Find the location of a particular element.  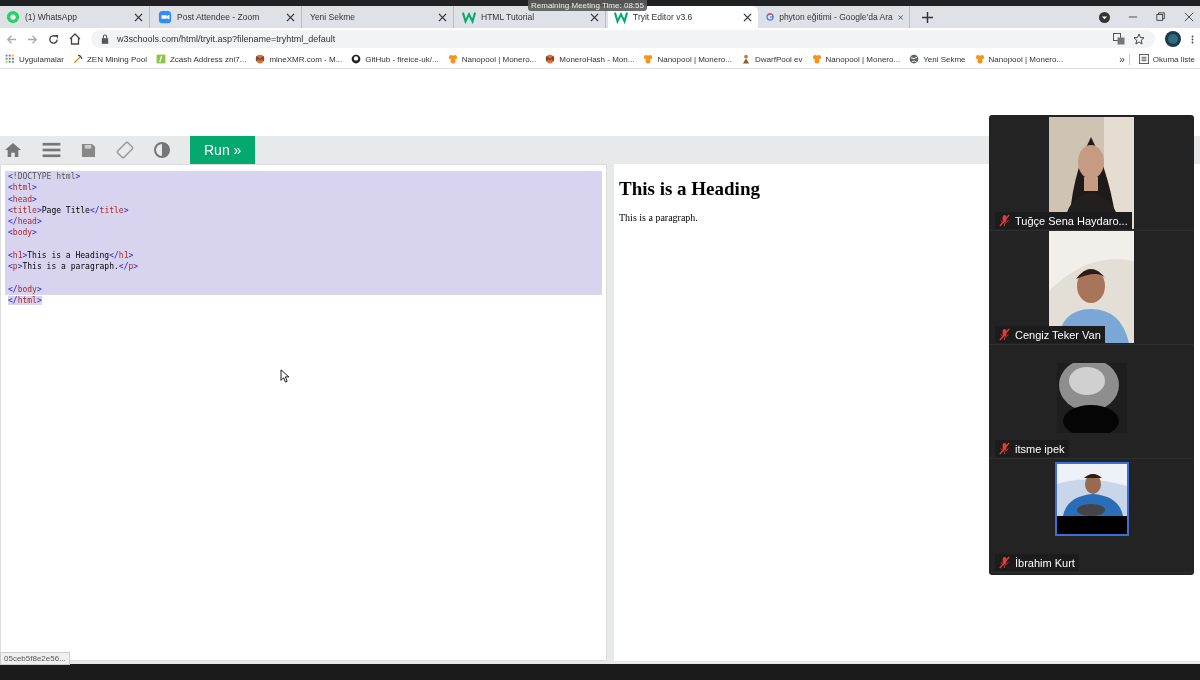

code-line: </body> is located at coordinates (25, 289).